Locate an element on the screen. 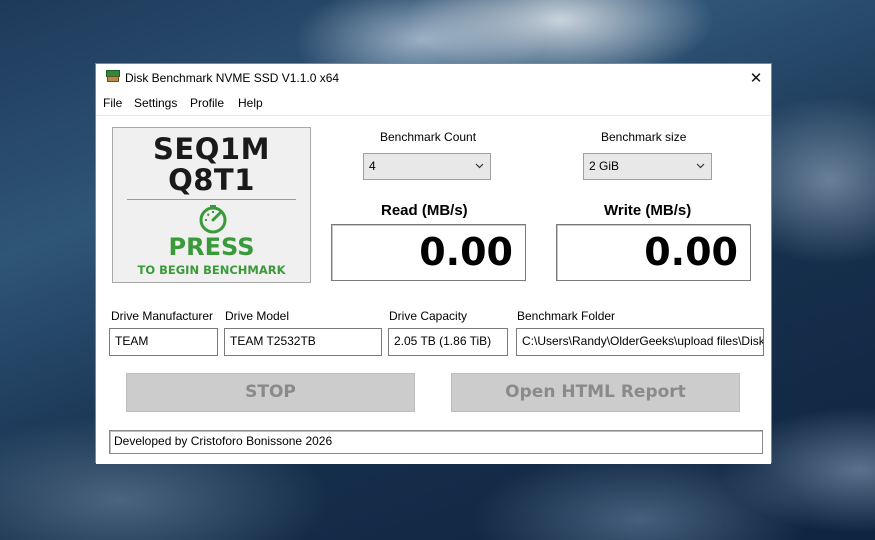  write-value: 0.00 is located at coordinates (691, 252).